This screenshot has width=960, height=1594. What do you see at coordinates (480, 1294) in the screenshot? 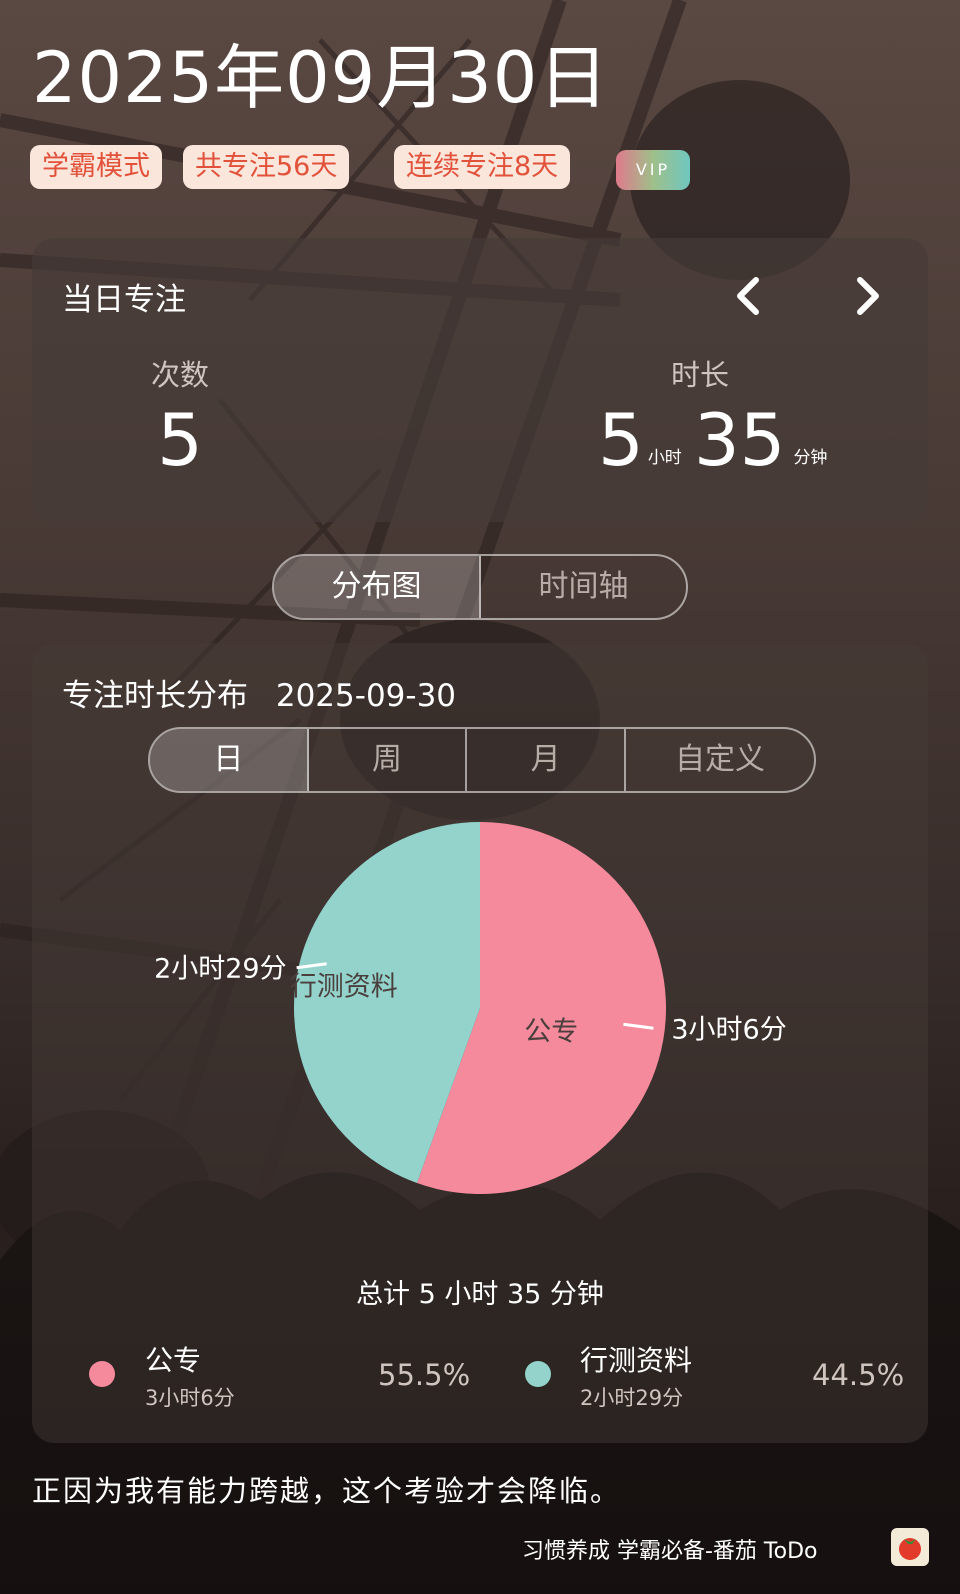
I see `total-duration: 总计 5 小时 35 分钟` at bounding box center [480, 1294].